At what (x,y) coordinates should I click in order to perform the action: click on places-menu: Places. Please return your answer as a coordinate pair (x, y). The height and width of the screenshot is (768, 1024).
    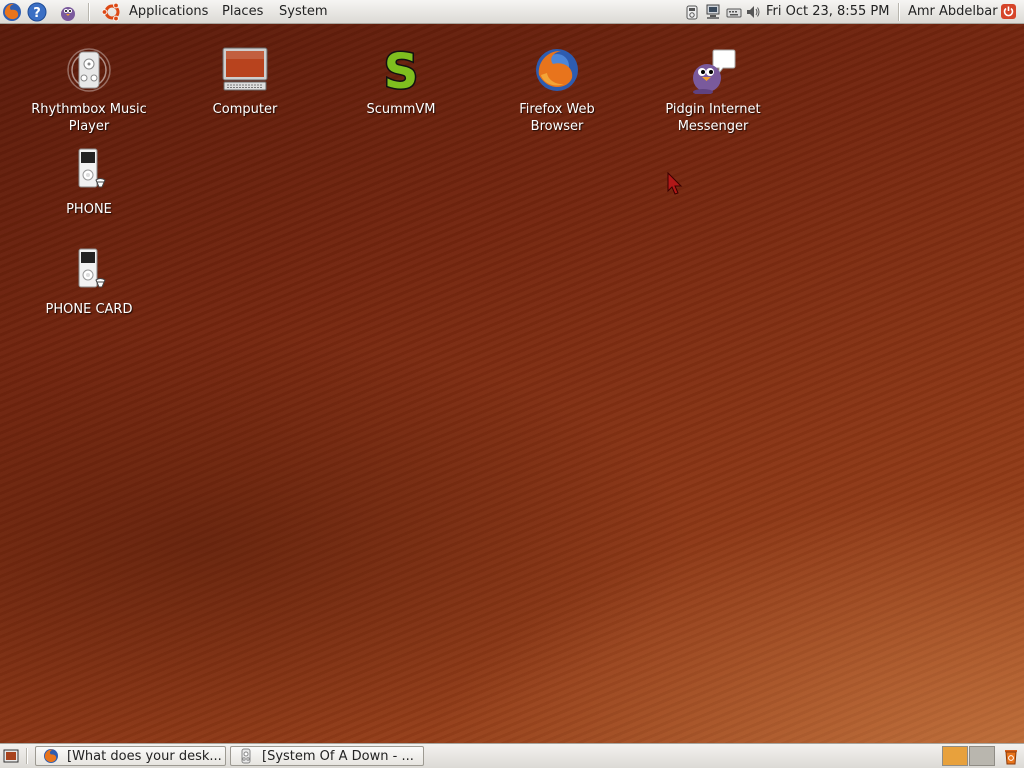
    Looking at the image, I should click on (242, 12).